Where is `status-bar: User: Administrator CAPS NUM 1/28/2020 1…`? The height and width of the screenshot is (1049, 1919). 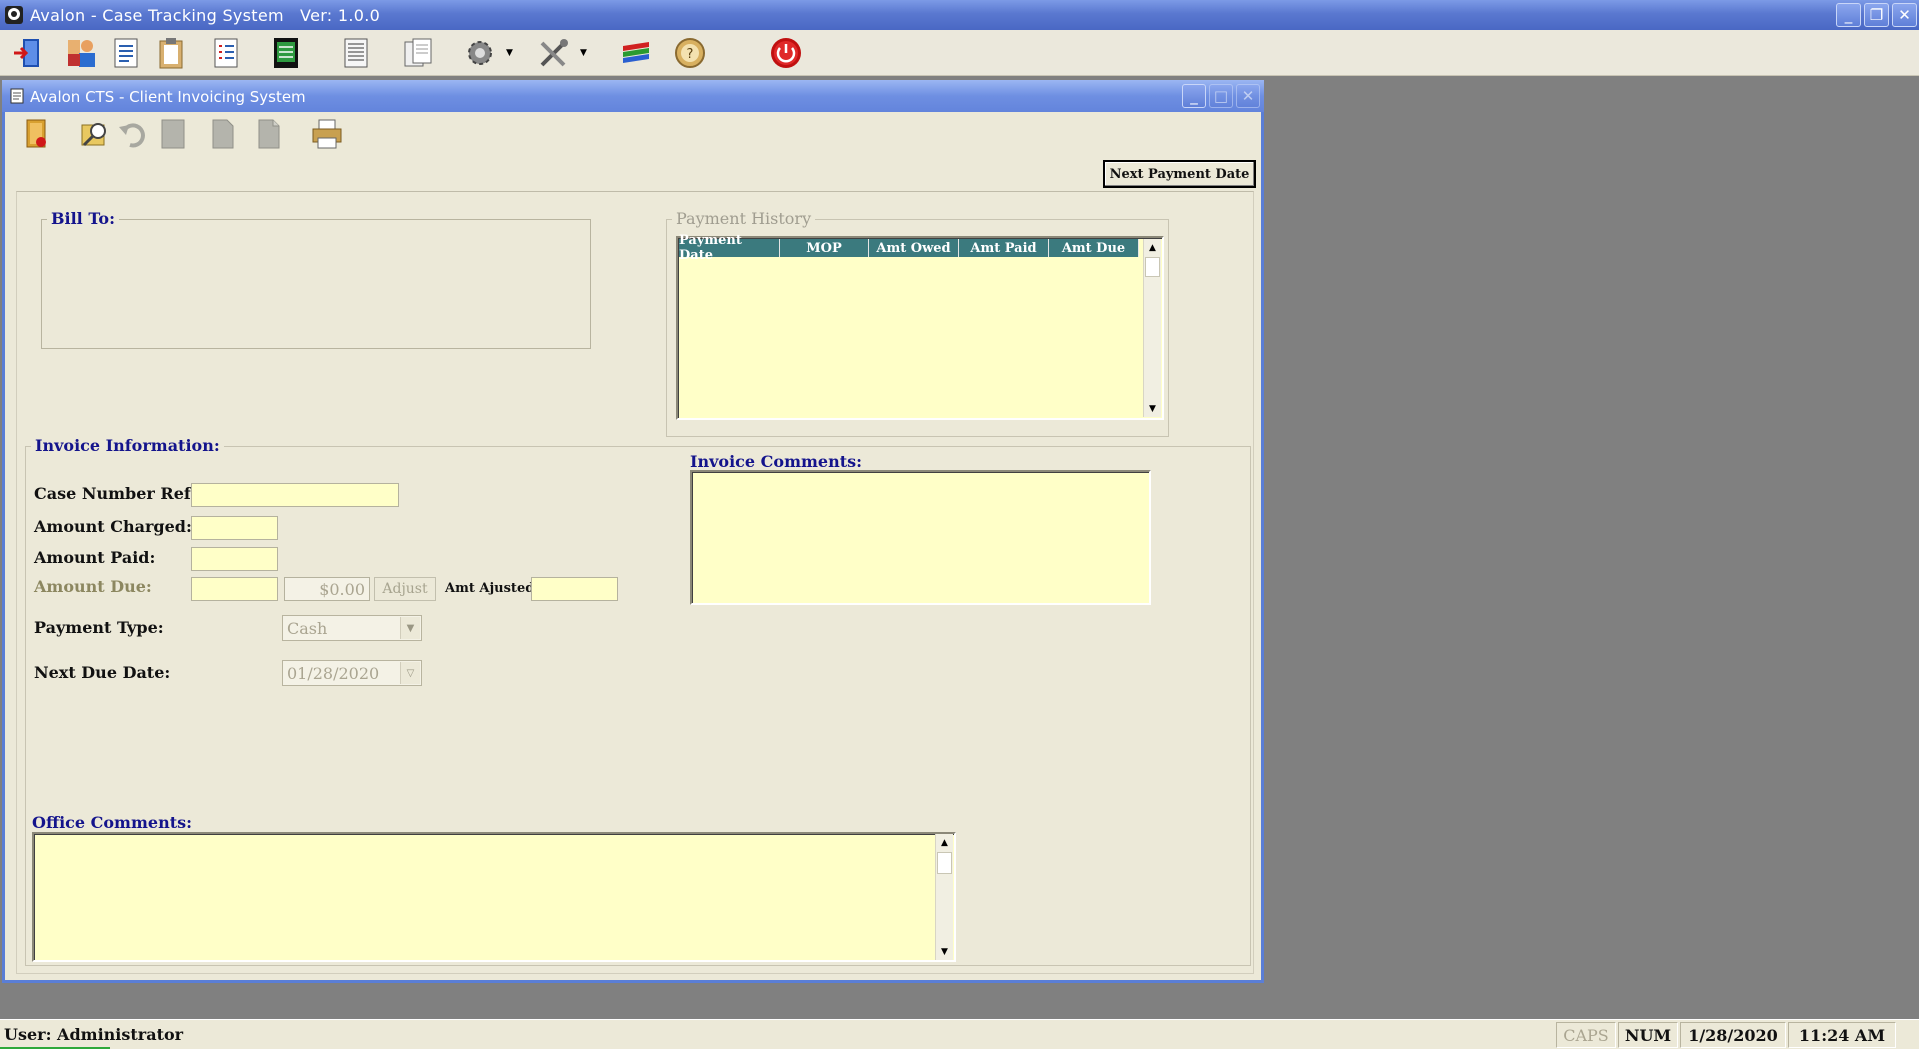
status-bar: User: Administrator CAPS NUM 1/28/2020 1… is located at coordinates (959, 1034).